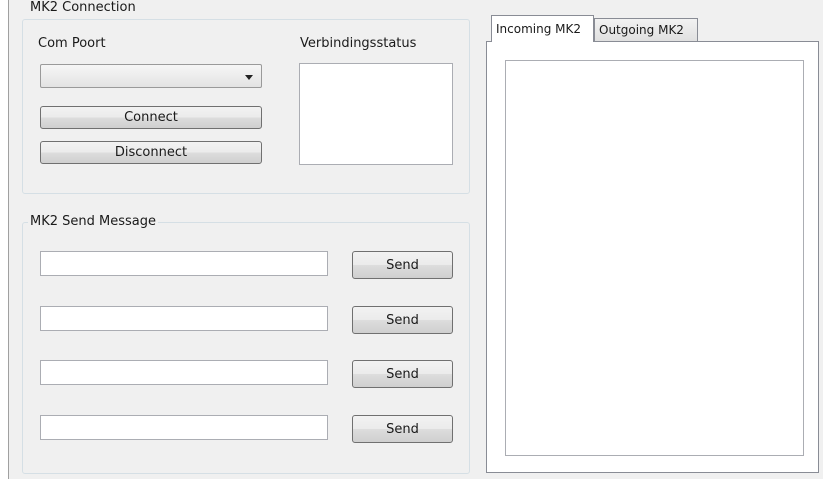 The image size is (824, 479). What do you see at coordinates (402, 429) in the screenshot?
I see `send-button-4: Send` at bounding box center [402, 429].